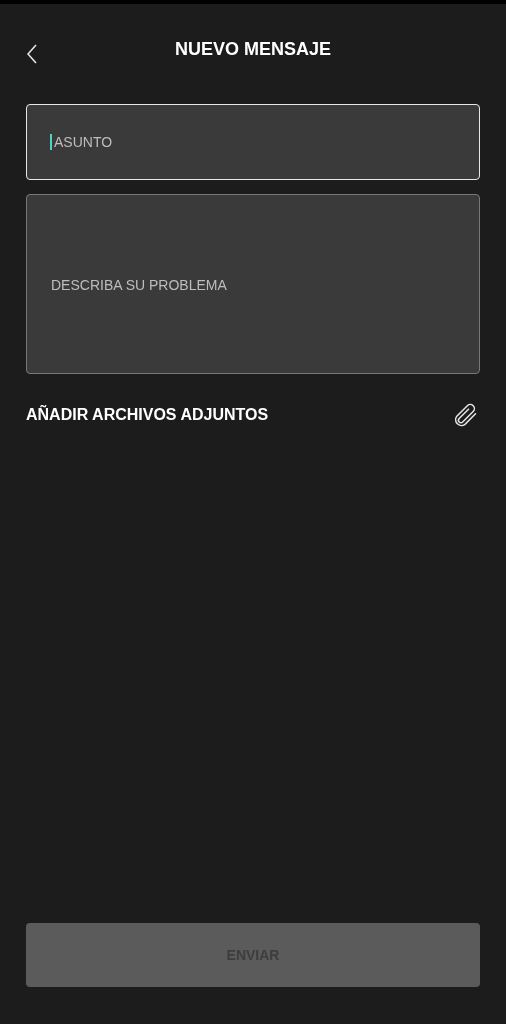  I want to click on back-icon, so click(32, 54).